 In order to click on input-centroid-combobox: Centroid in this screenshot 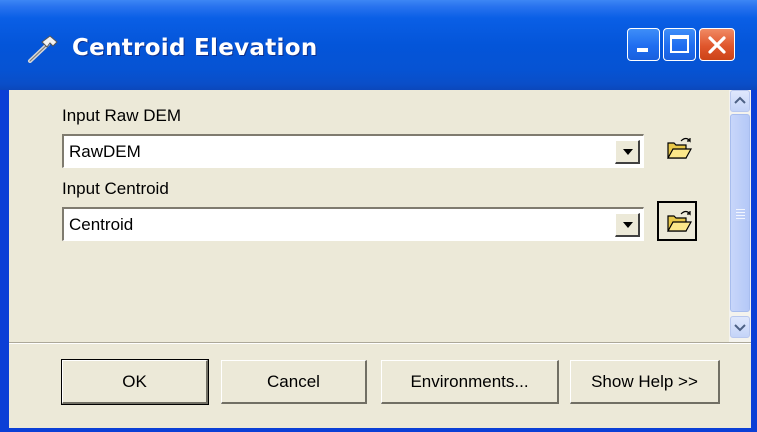, I will do `click(353, 224)`.